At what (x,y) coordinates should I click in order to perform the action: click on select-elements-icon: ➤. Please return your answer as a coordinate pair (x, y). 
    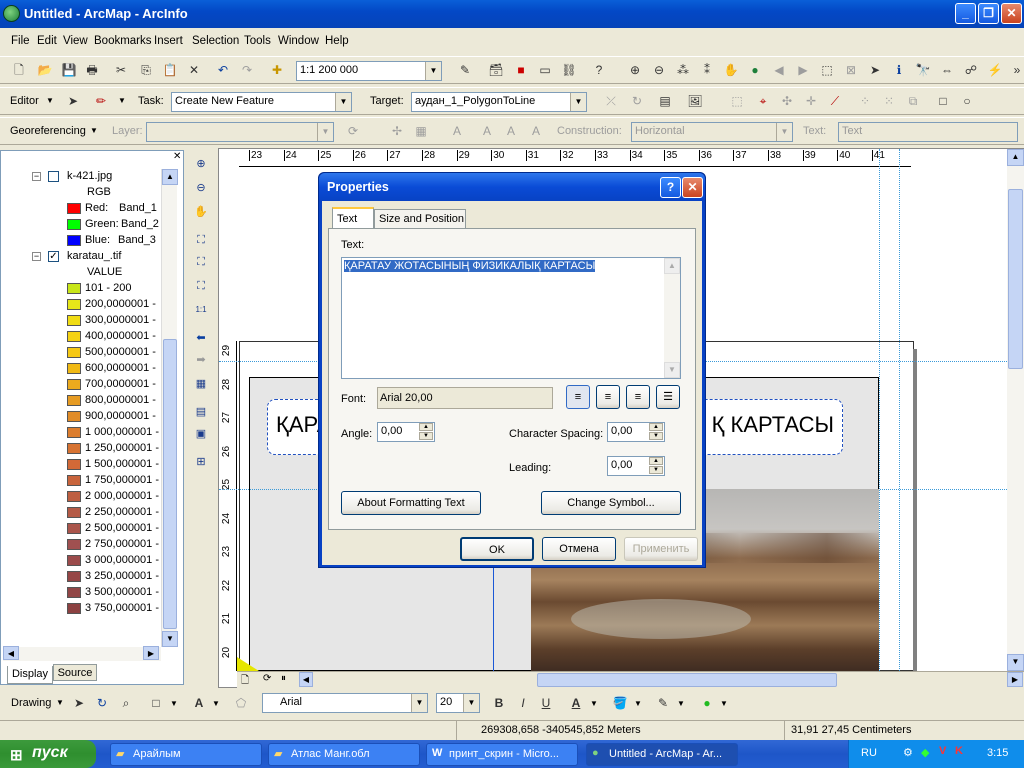
    Looking at the image, I should click on (79, 703).